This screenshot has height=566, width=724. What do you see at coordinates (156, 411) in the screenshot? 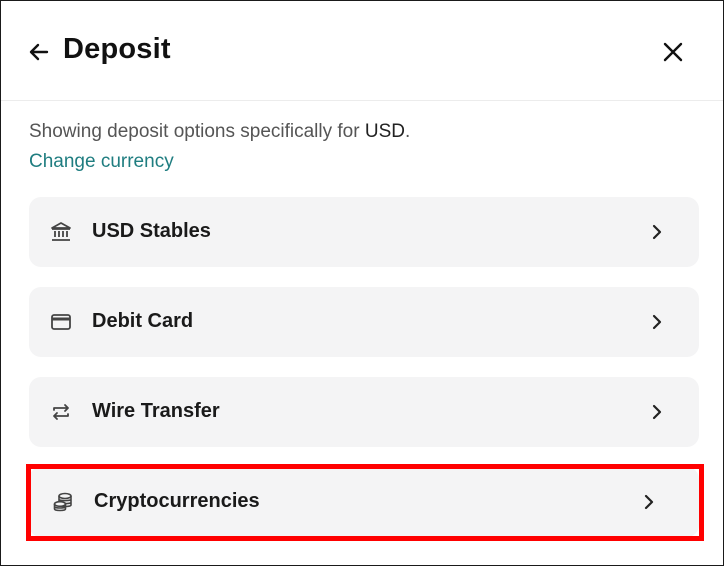
I see `option-label: Wire Transfer` at bounding box center [156, 411].